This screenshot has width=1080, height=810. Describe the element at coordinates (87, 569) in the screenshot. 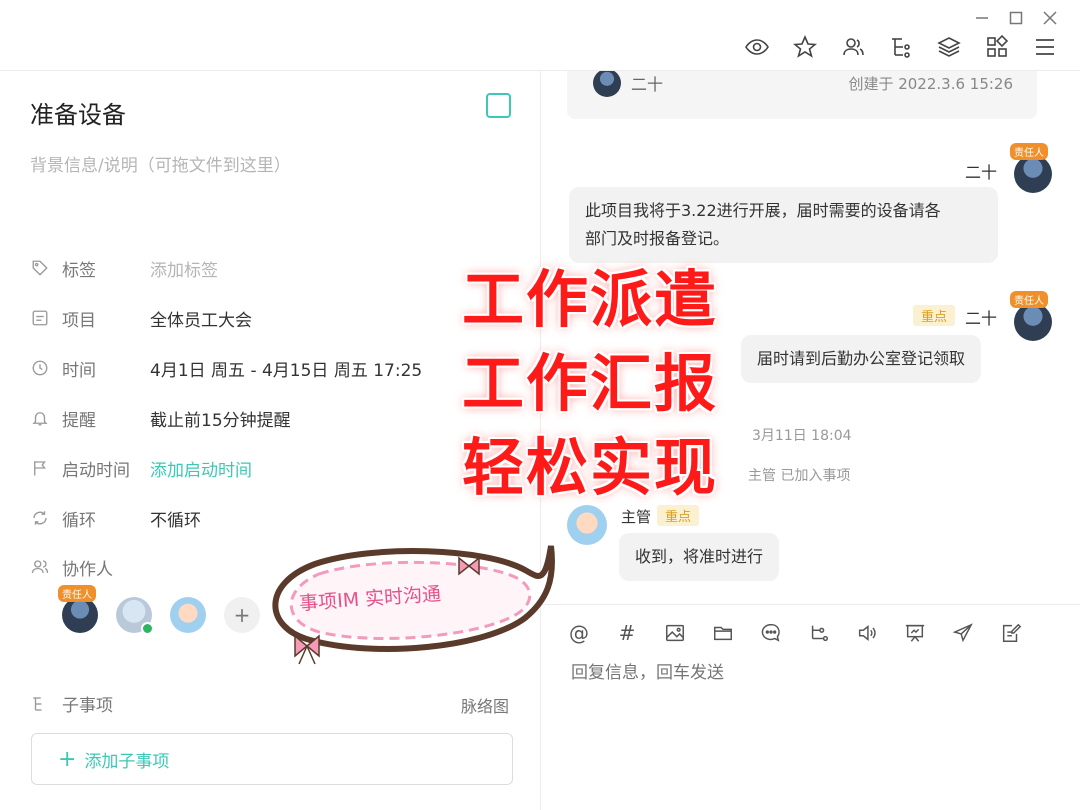

I see `collaborators-label: 协作人` at that location.